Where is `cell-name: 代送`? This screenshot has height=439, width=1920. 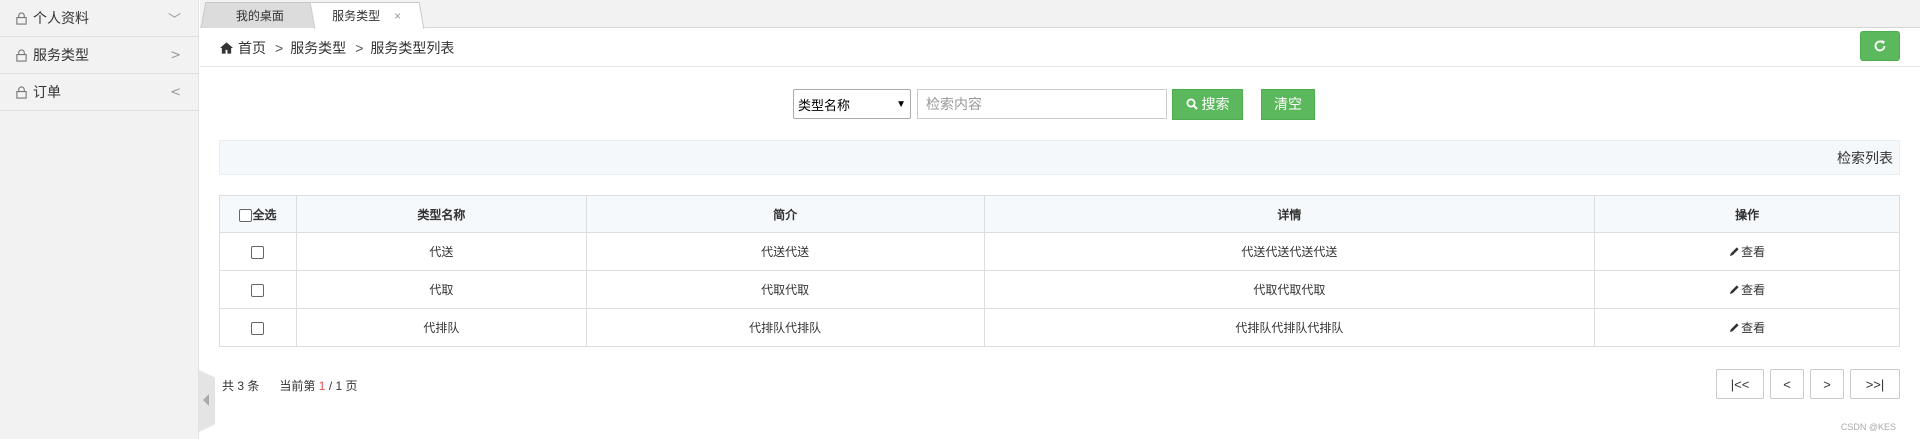 cell-name: 代送 is located at coordinates (441, 251).